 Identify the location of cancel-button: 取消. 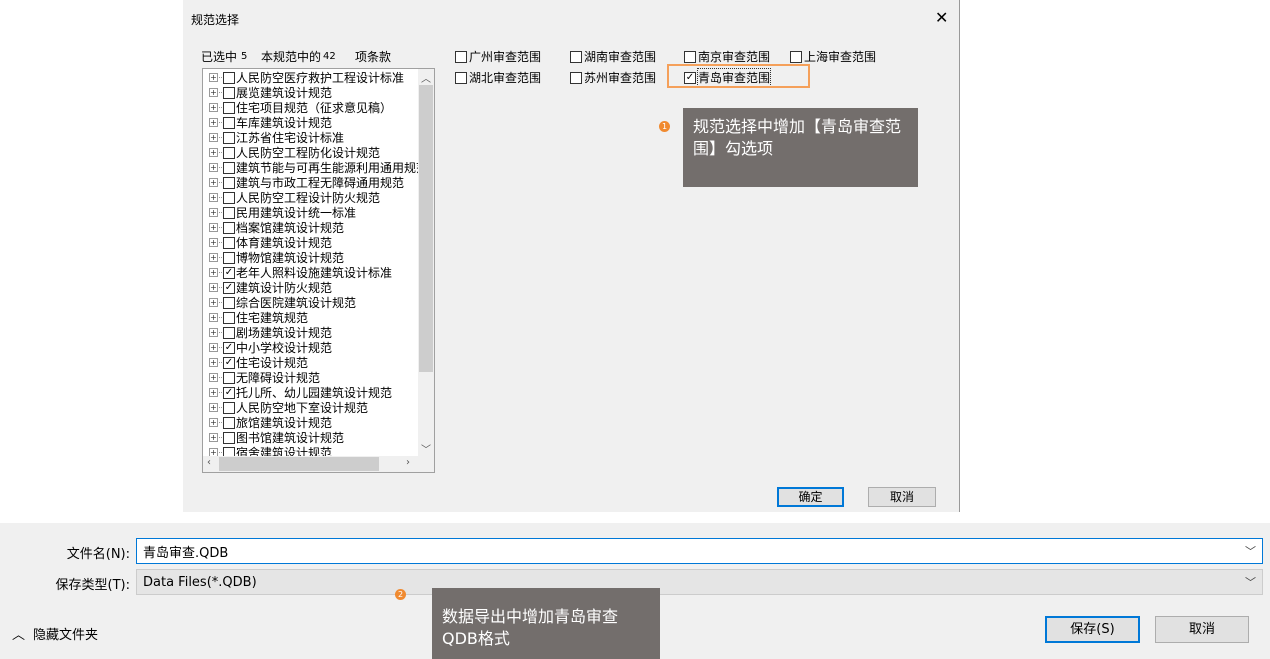
(902, 497).